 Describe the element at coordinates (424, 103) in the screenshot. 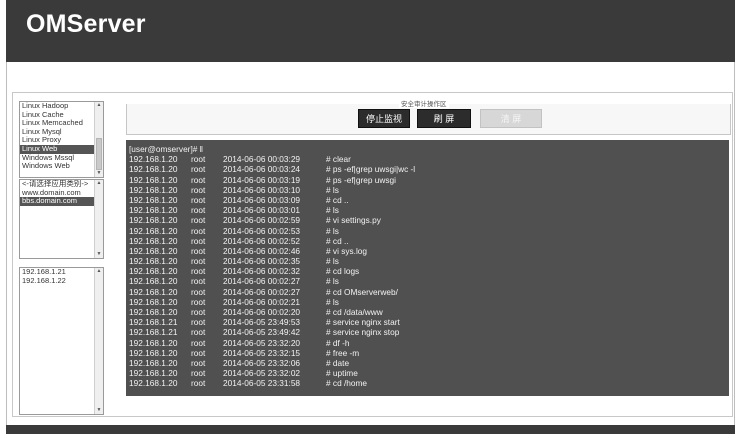

I see `control-area-legend: 安全审计操作区` at that location.